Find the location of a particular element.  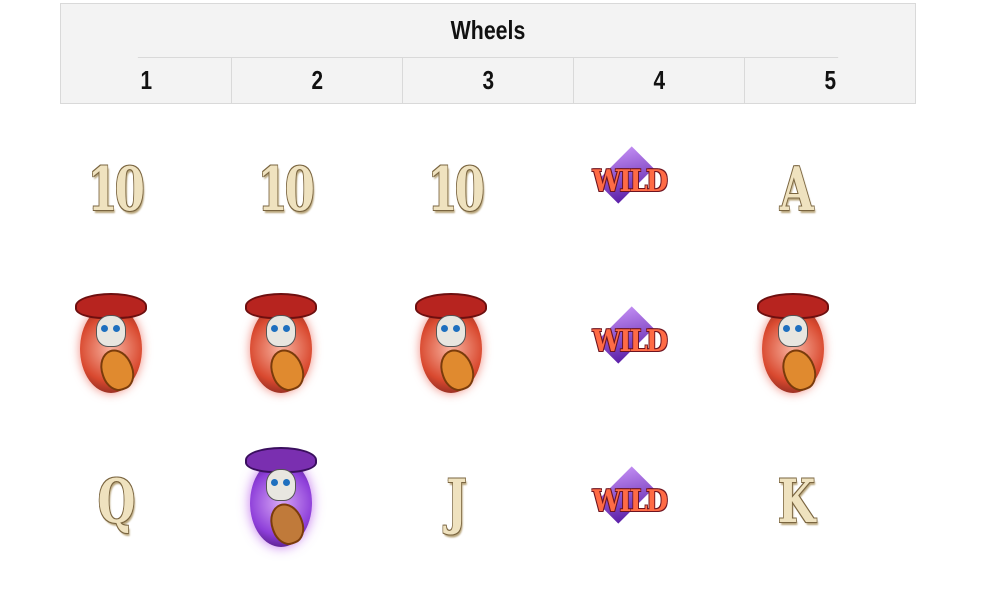

symbol-text: A is located at coordinates (796, 190).